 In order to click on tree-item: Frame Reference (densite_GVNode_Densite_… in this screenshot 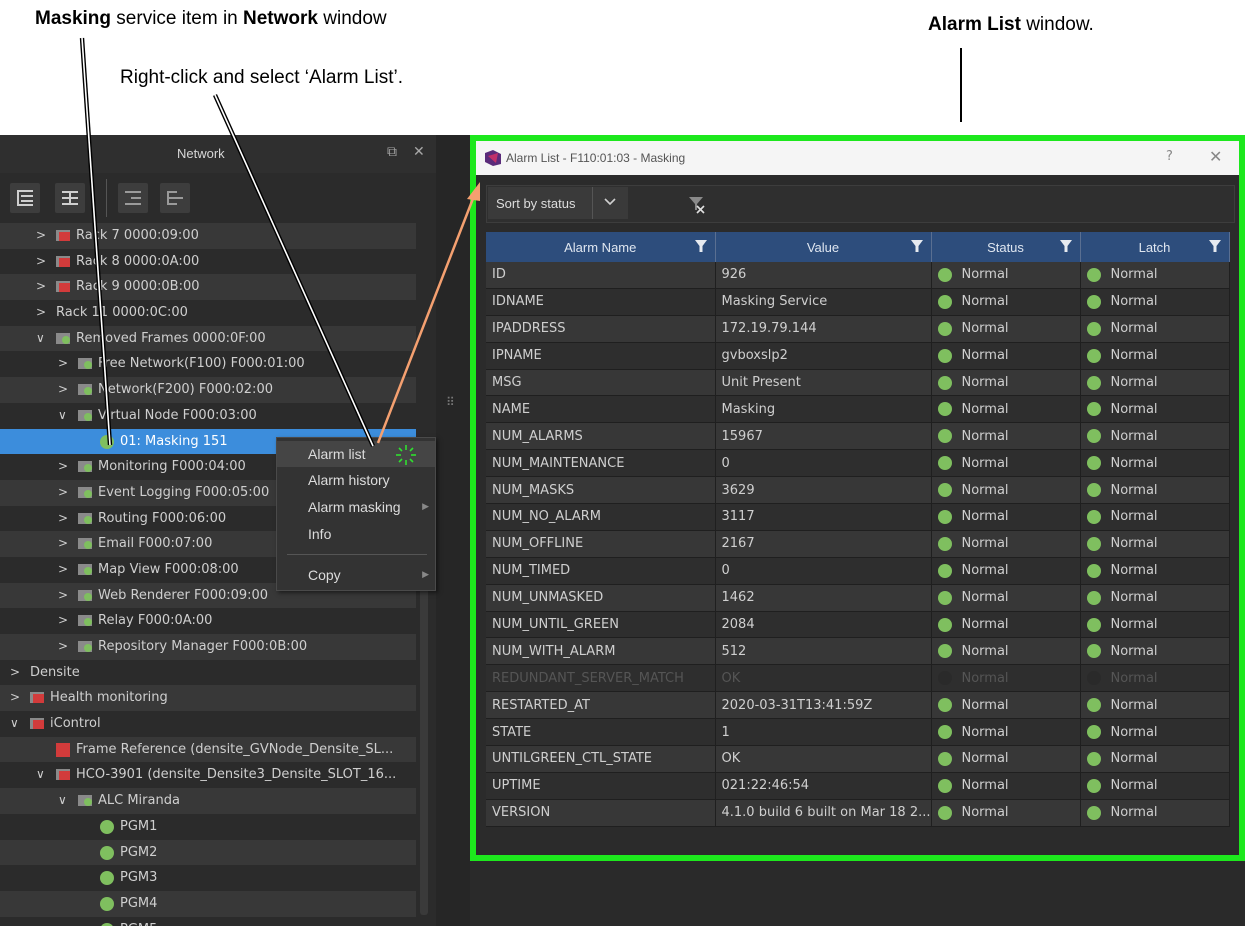, I will do `click(208, 749)`.